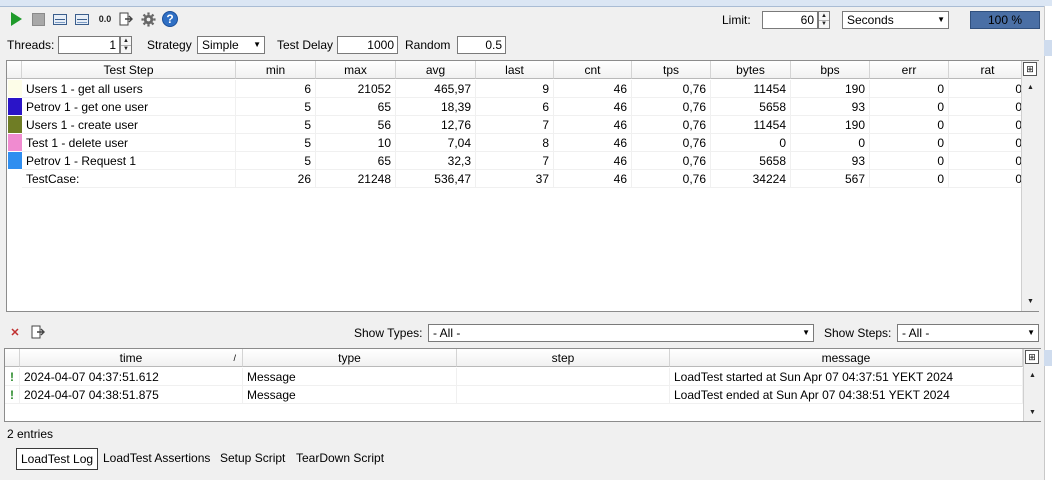 The height and width of the screenshot is (480, 1052). Describe the element at coordinates (1032, 385) in the screenshot. I see `log-scrollbar: ⊞ ▲ ▼` at that location.